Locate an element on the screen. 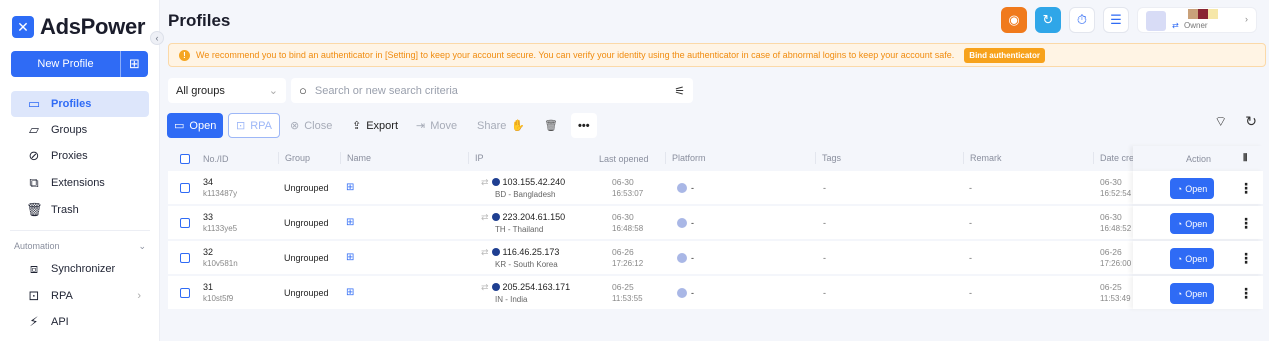  new-profile-button-group: New Profile ⊞ is located at coordinates (79, 64).